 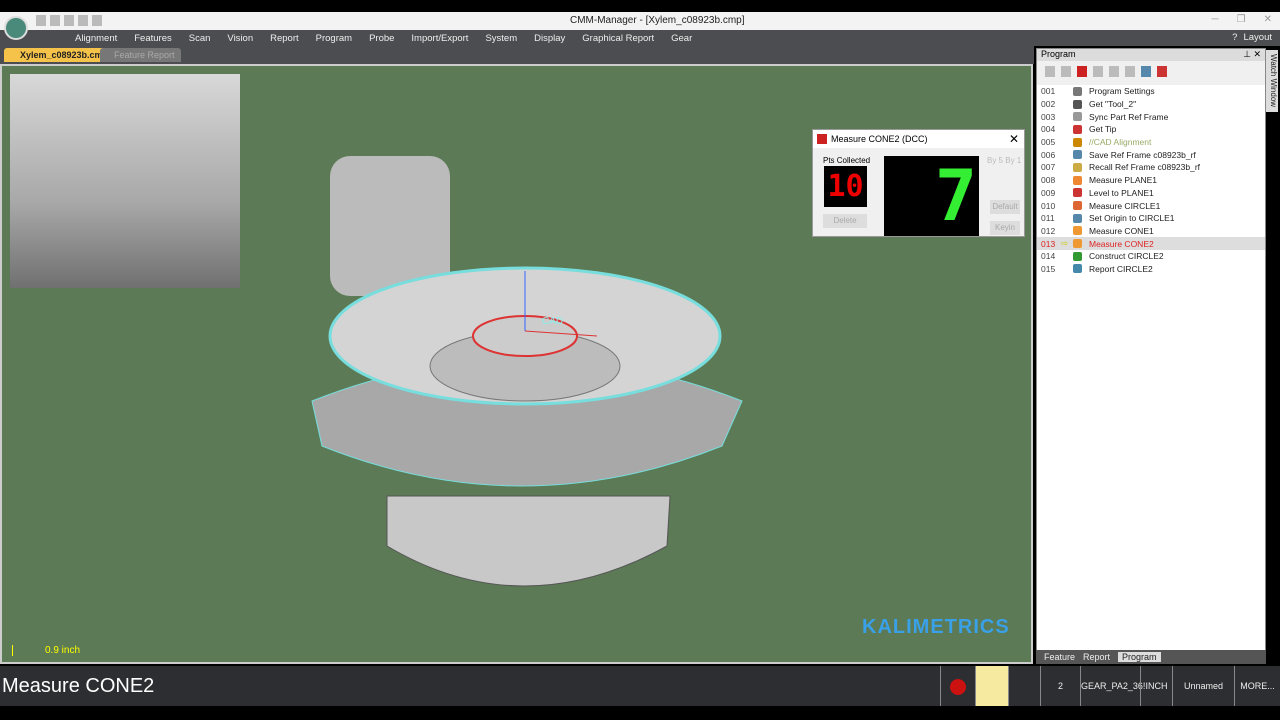 What do you see at coordinates (153, 38) in the screenshot?
I see `menu-features: Features` at bounding box center [153, 38].